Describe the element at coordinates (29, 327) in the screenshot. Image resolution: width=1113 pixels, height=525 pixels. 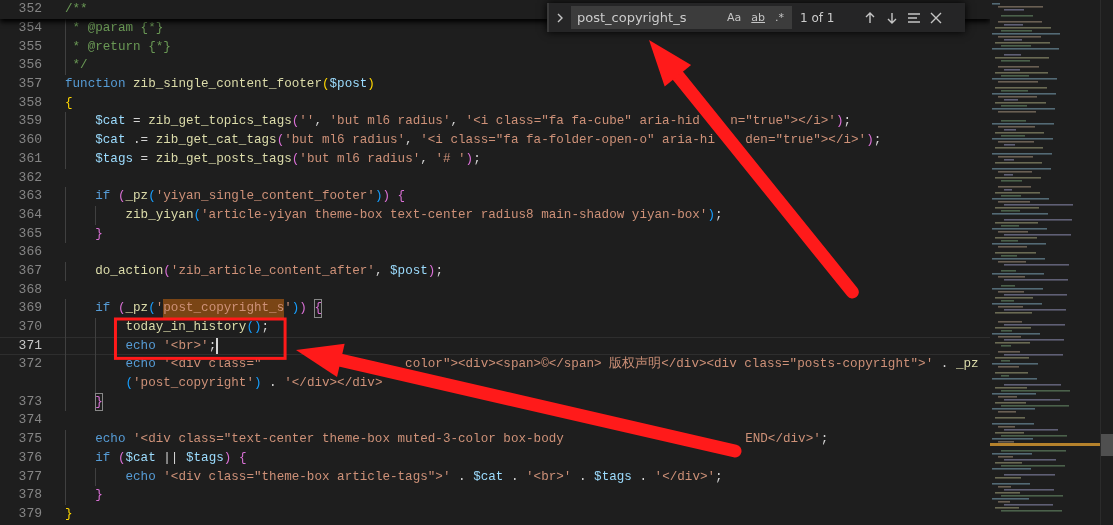
I see `line-number: 370` at that location.